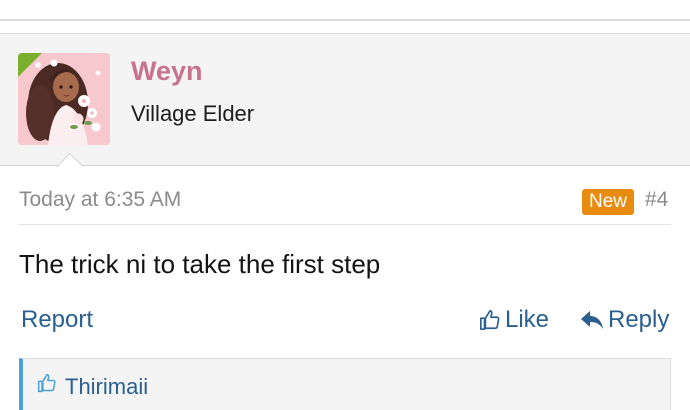 Image resolution: width=690 pixels, height=410 pixels. I want to click on user-block-pointer, so click(70, 159).